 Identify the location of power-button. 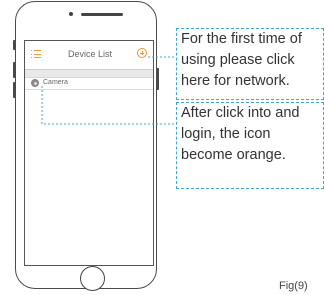
(157, 79).